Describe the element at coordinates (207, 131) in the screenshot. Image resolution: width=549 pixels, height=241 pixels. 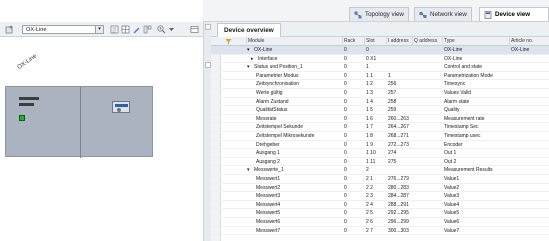
I see `pane-splitter` at that location.